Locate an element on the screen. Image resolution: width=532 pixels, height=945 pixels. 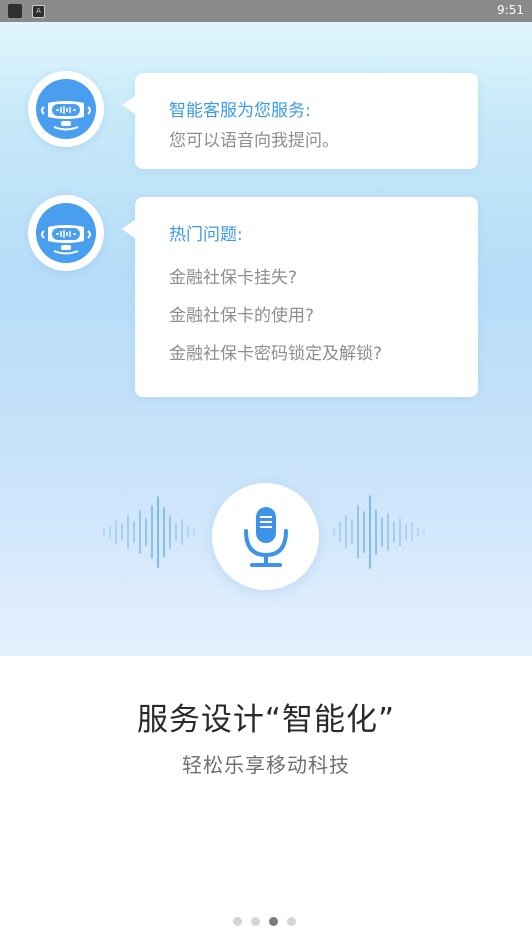
sound-wave-left is located at coordinates (149, 532).